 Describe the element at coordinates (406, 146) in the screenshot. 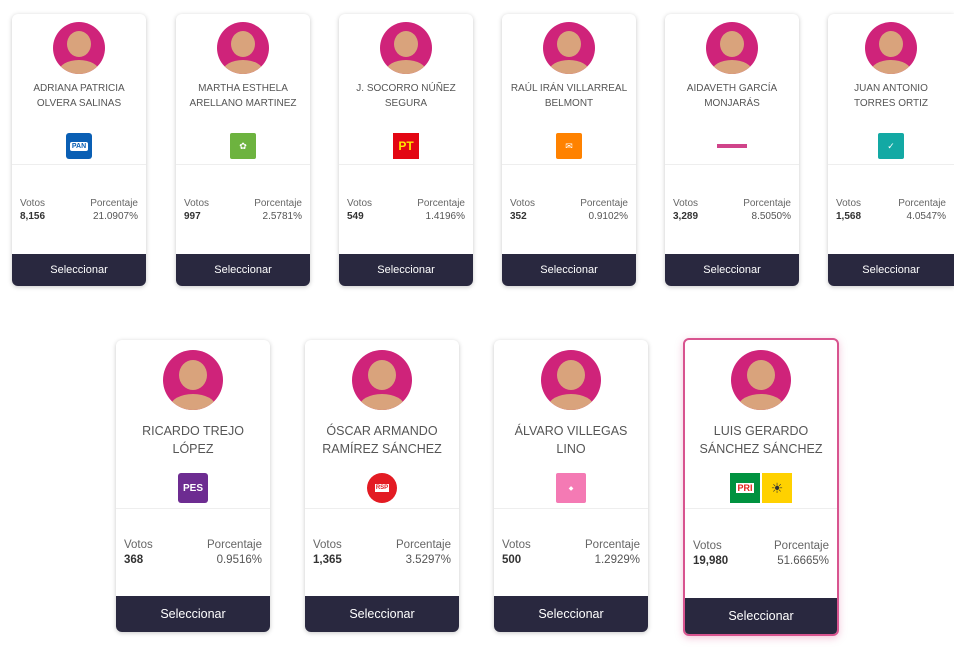

I see `pt-logo-icon: PT` at that location.